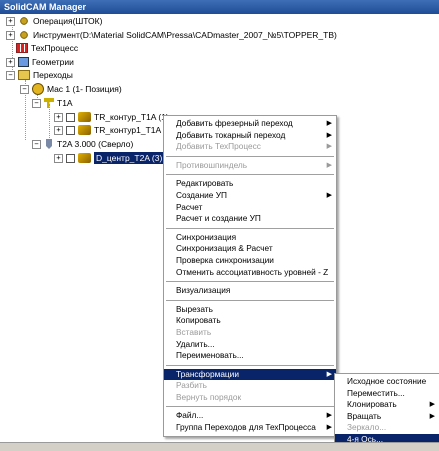  Describe the element at coordinates (40, 62) in the screenshot. I see `tree-item-geometry: + Геометрии` at that location.